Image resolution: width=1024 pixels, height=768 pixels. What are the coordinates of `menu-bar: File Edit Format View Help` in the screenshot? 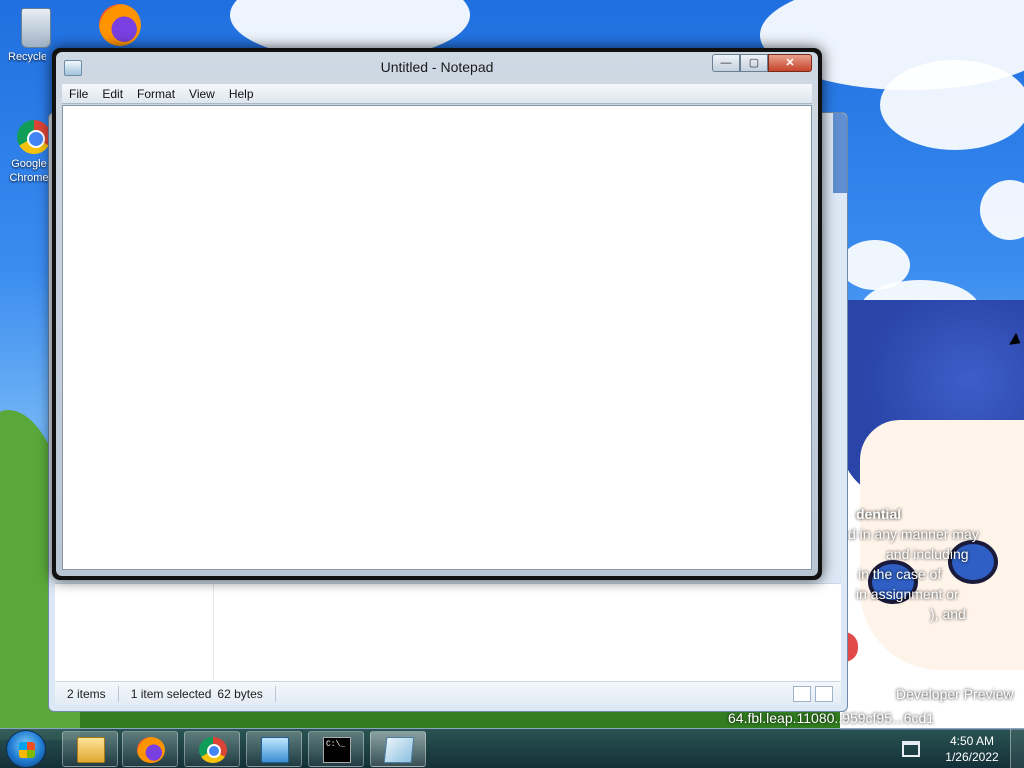 It's located at (437, 94).